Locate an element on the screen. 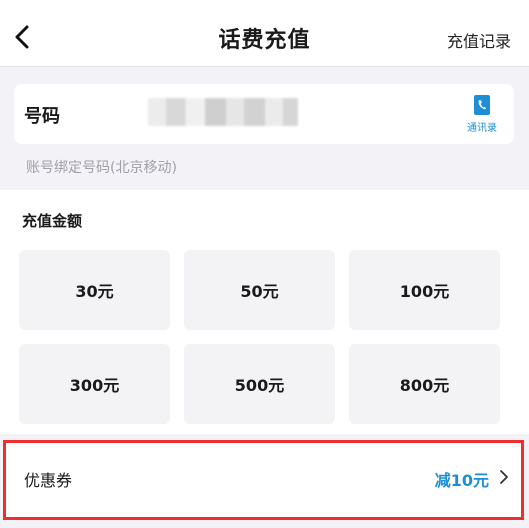 The image size is (529, 528). phone-number-input is located at coordinates (223, 112).